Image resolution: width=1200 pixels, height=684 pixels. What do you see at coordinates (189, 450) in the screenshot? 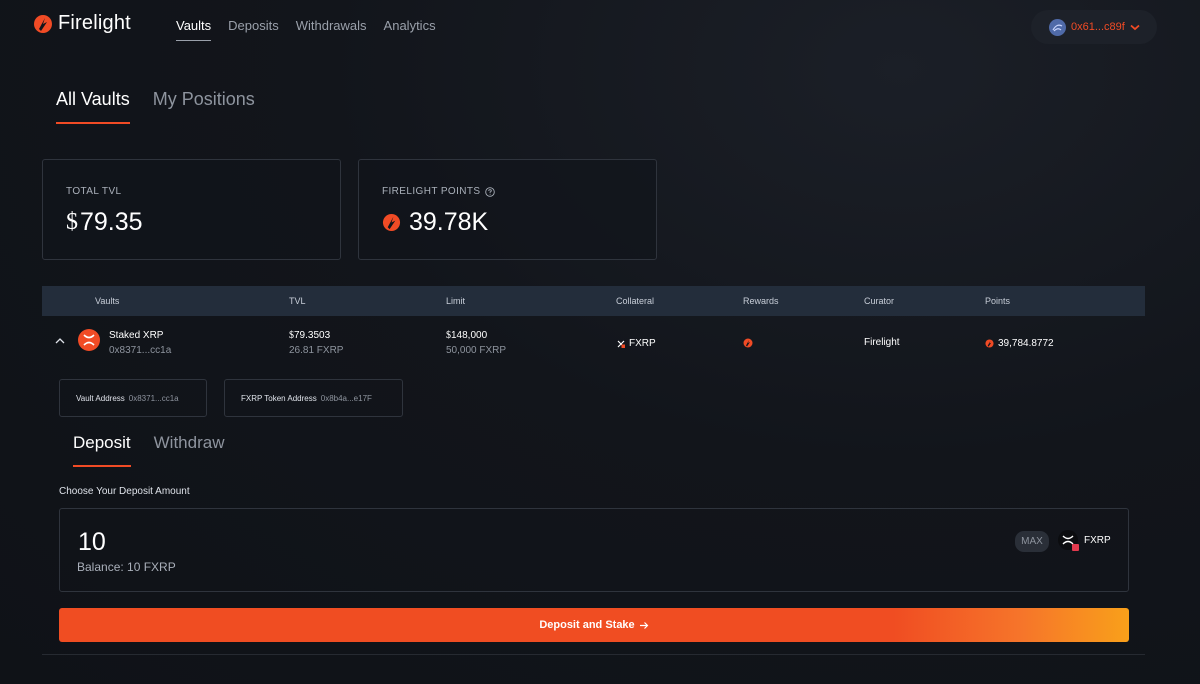
I see `tab-withdraw: Withdraw` at bounding box center [189, 450].